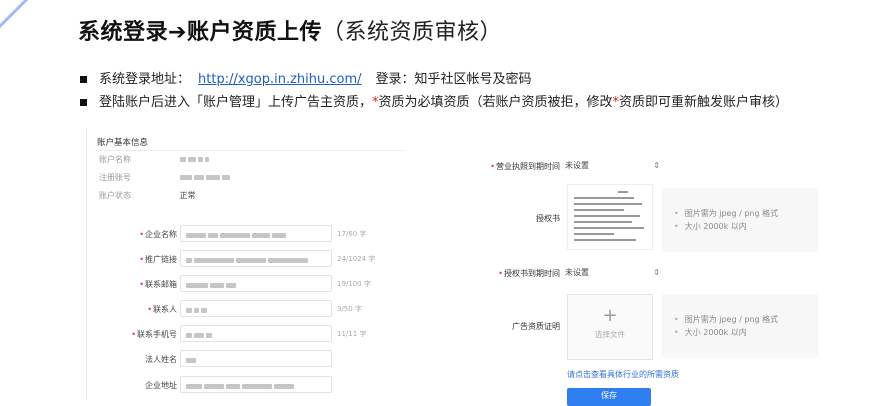 The width and height of the screenshot is (889, 406). Describe the element at coordinates (612, 273) in the screenshot. I see `auth-expiry-select: 未设置 ⇕` at that location.